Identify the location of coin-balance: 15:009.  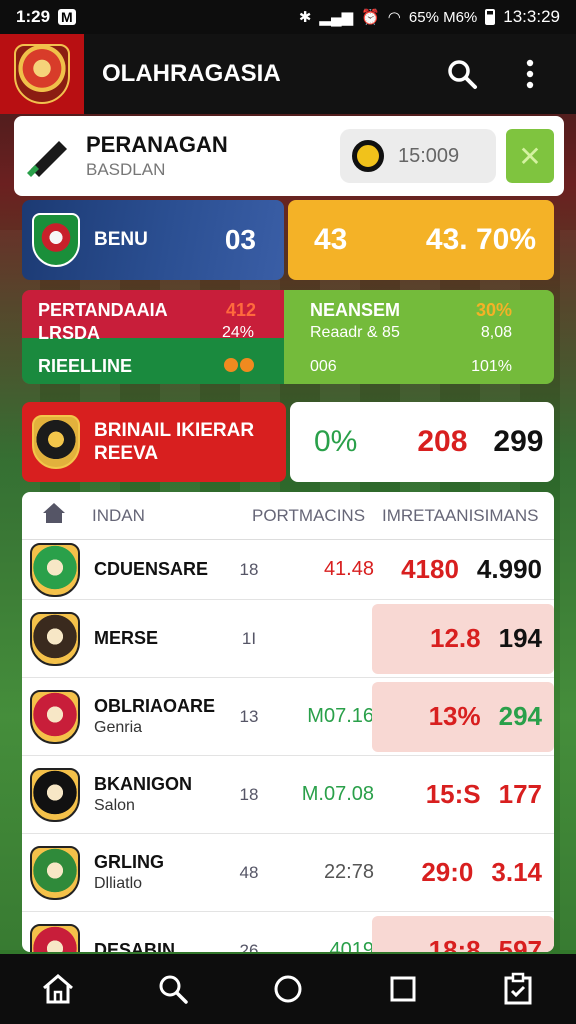
(418, 156).